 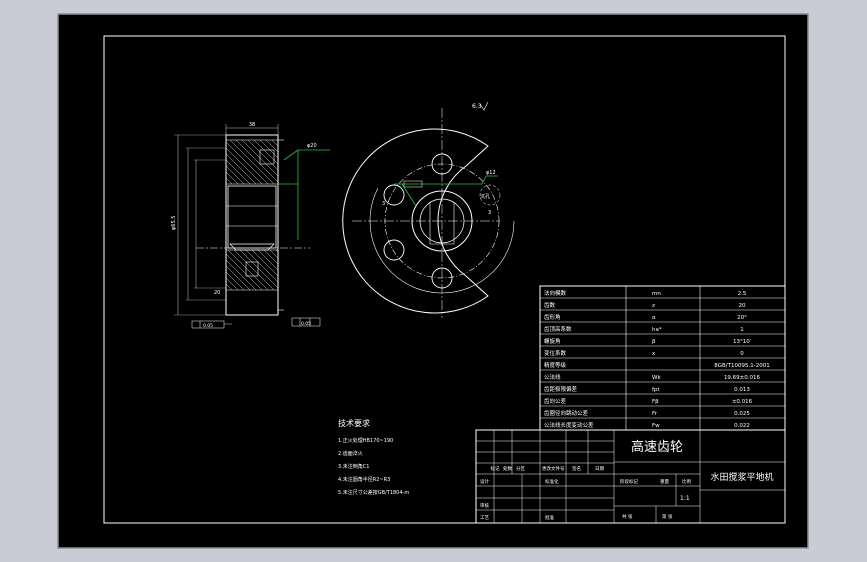 What do you see at coordinates (555, 353) in the screenshot?
I see `param-name: 变位系数` at bounding box center [555, 353].